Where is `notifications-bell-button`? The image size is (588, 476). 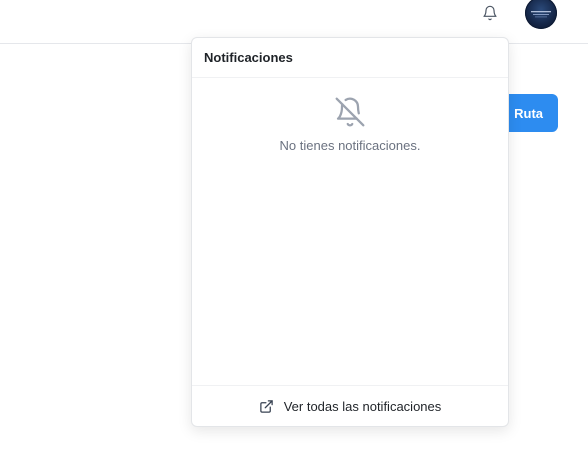
notifications-bell-button is located at coordinates (490, 13).